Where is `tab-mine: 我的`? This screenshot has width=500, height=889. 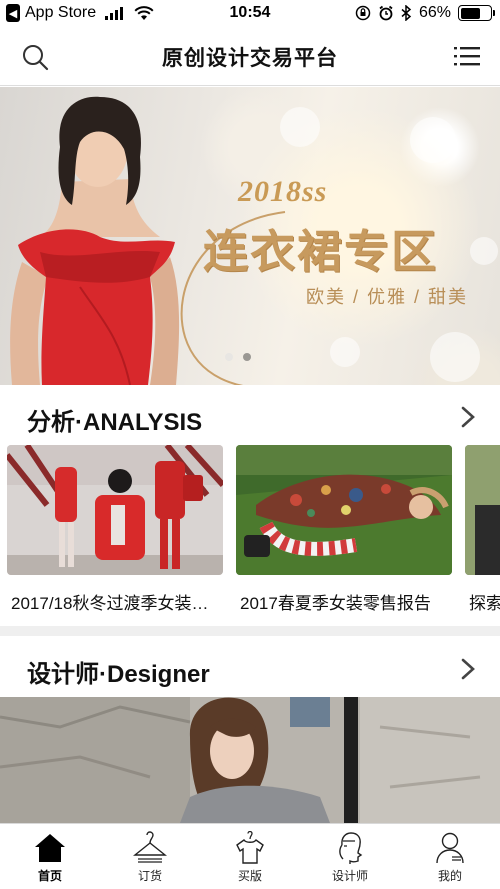
tab-mine: 我的 is located at coordinates (450, 856).